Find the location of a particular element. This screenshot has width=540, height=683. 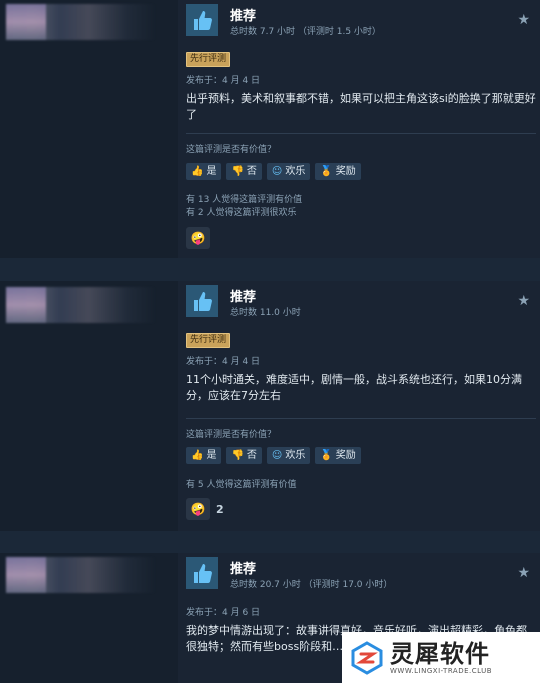

playtime: 总时数 20.7 小时 （评测时 17.0 小时） is located at coordinates (311, 585).